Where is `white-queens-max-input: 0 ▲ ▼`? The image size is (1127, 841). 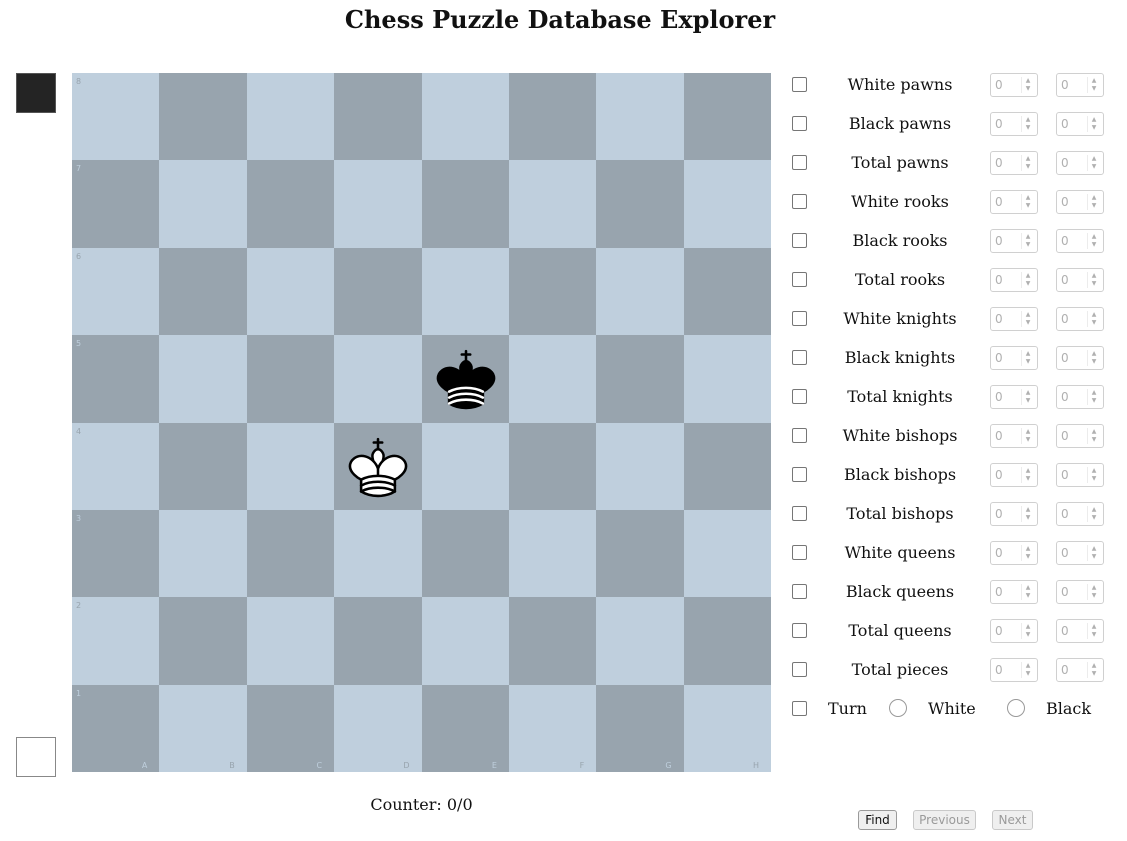
white-queens-max-input: 0 ▲ ▼ is located at coordinates (1080, 553).